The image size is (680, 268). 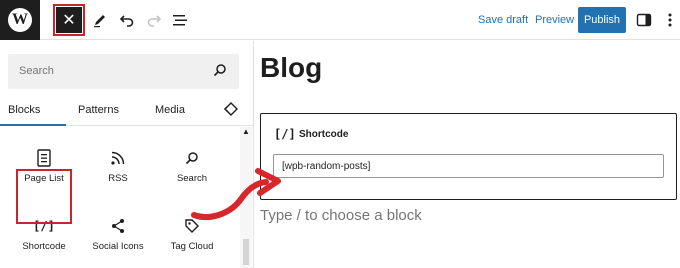 I want to click on tab-blocks: Blocks, so click(x=24, y=110).